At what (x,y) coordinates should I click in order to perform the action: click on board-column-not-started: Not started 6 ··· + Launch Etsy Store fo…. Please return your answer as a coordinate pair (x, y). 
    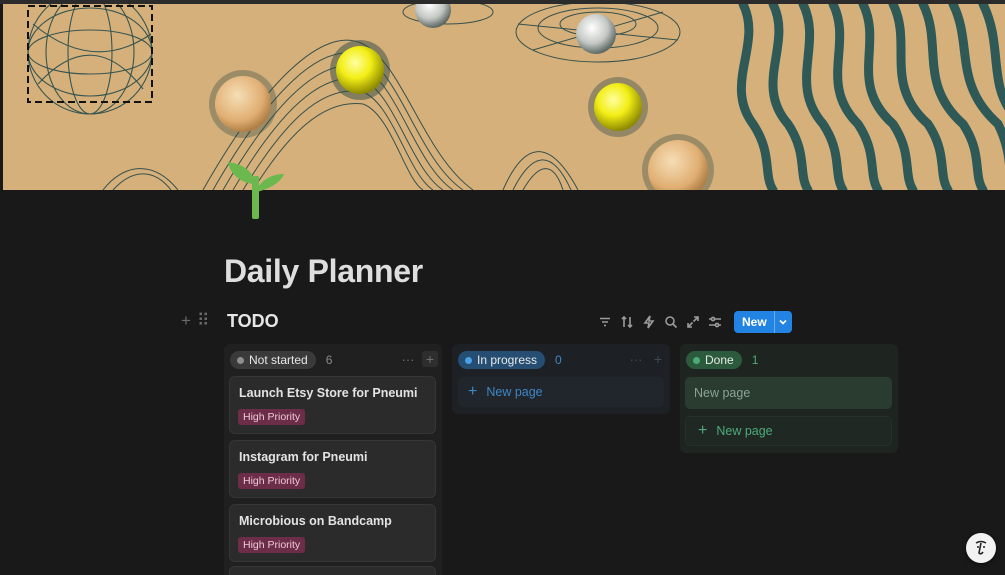
    Looking at the image, I should click on (333, 459).